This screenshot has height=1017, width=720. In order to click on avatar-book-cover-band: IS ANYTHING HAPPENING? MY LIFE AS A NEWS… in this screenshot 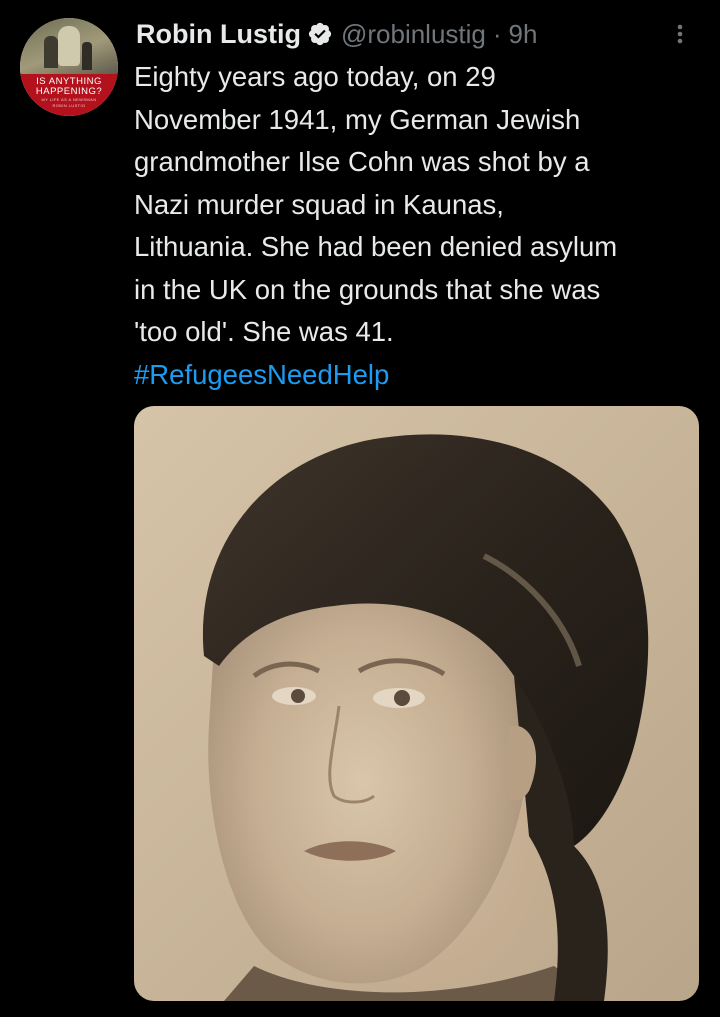, I will do `click(69, 95)`.